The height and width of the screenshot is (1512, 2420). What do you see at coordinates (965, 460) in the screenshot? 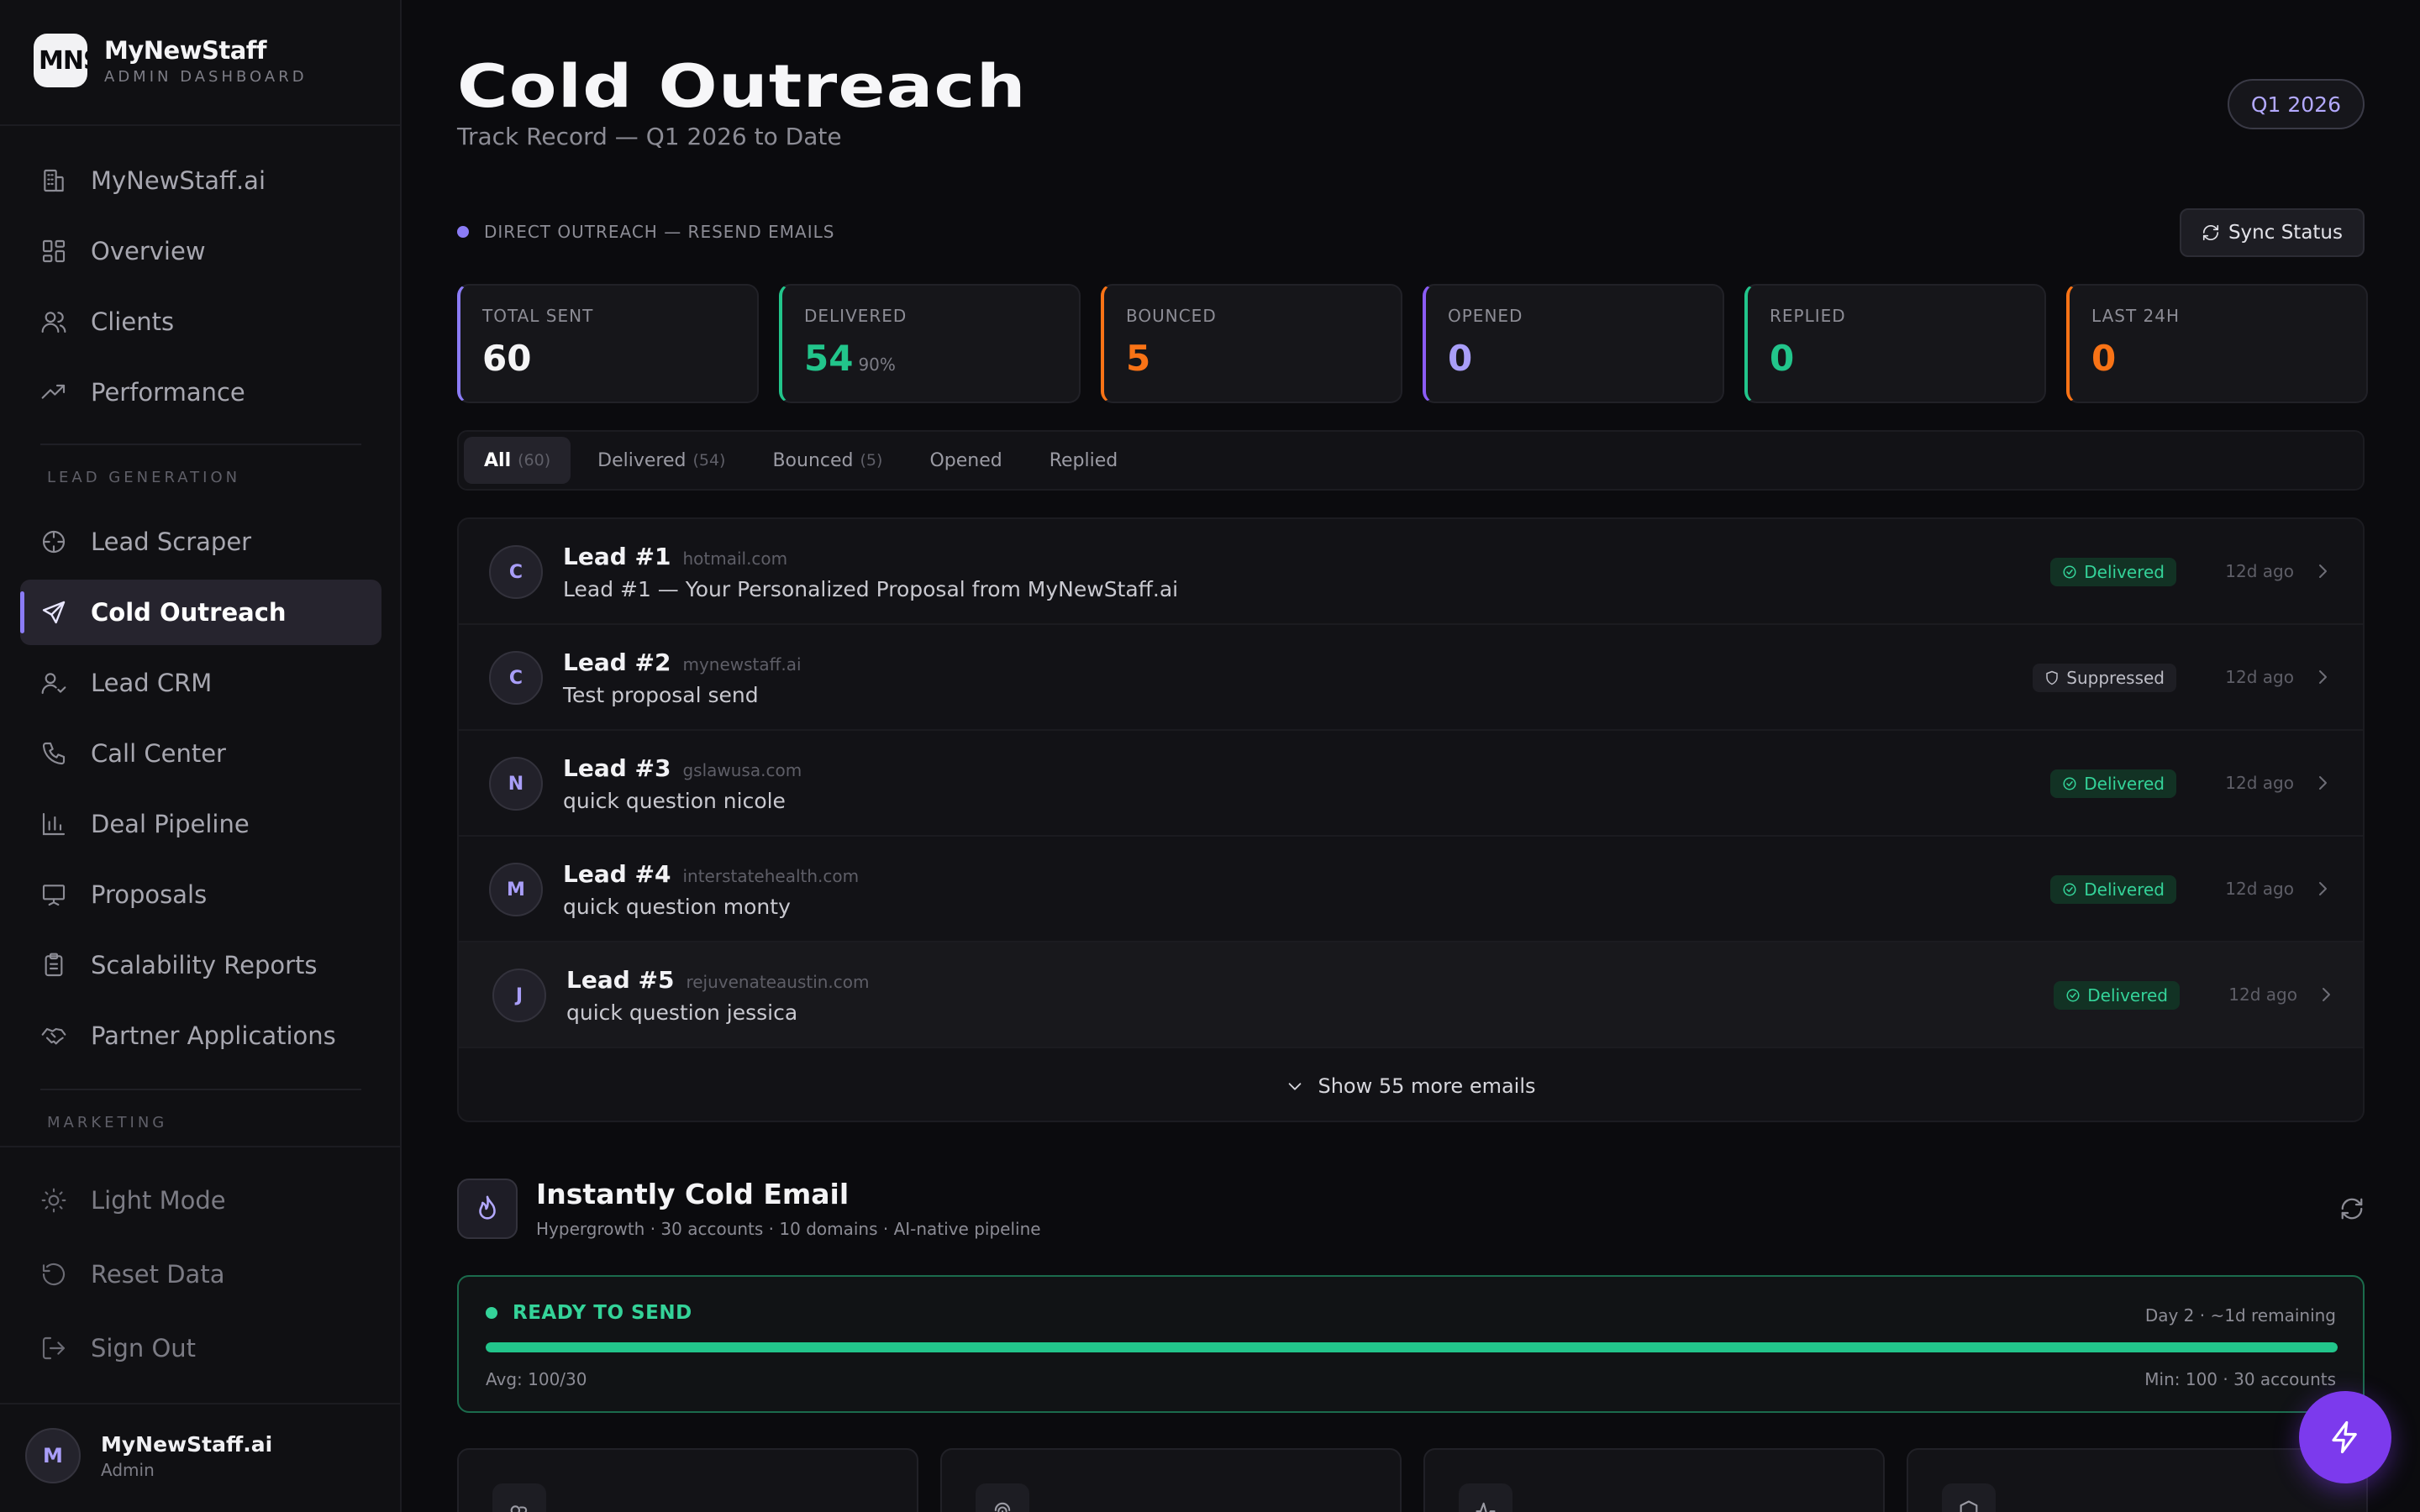
I see `tab-opened: Opened` at bounding box center [965, 460].